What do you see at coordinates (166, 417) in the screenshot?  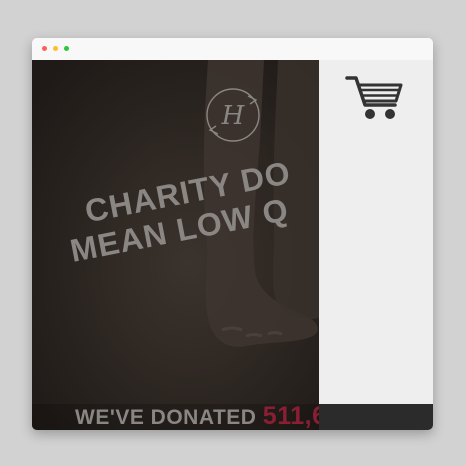 I see `donated-label: WE'VE DONATED` at bounding box center [166, 417].